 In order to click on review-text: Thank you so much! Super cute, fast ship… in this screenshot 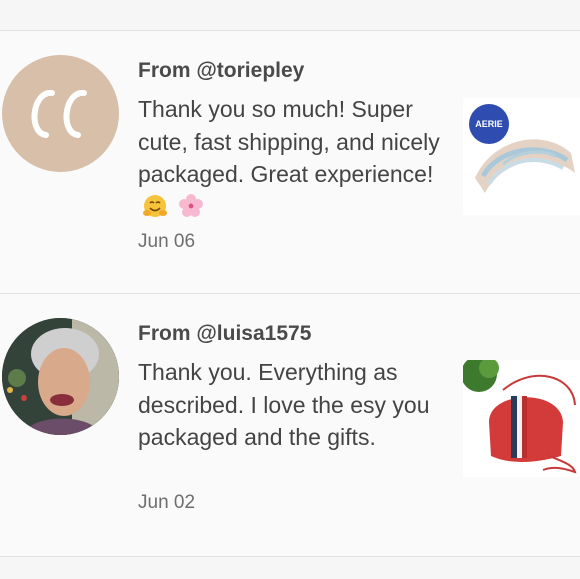, I will do `click(289, 141)`.